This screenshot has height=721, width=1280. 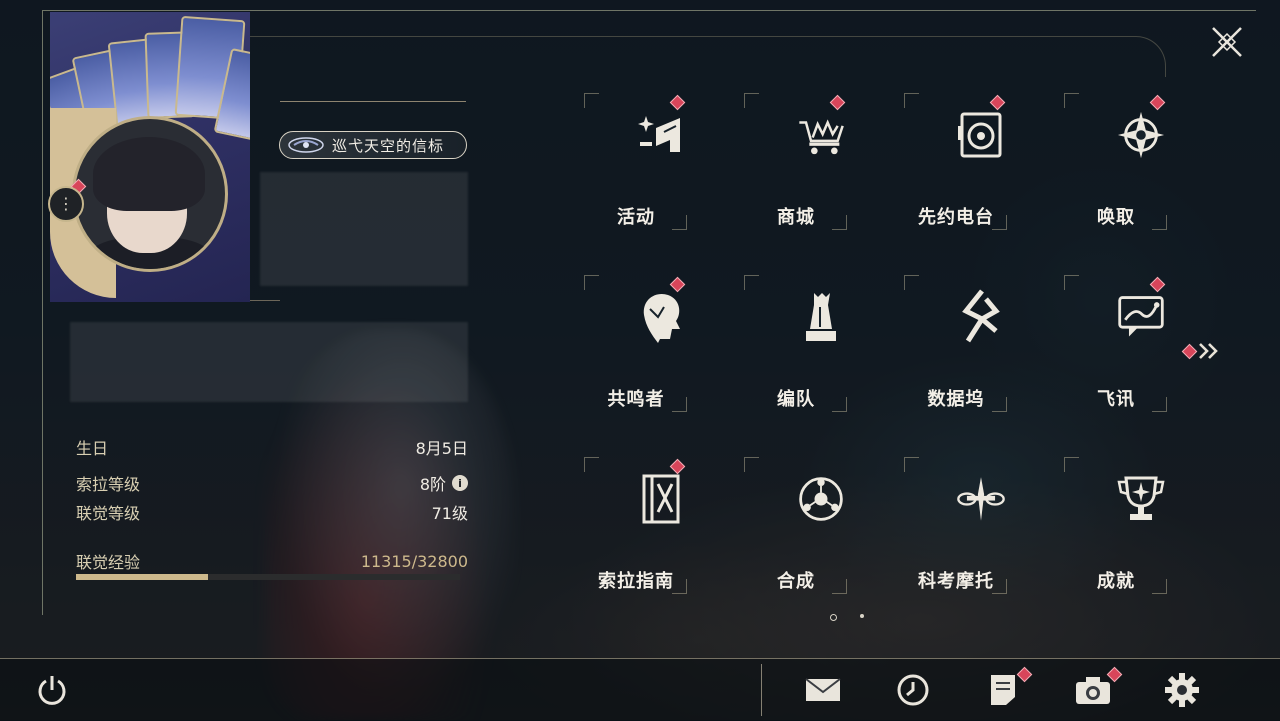 What do you see at coordinates (649, 10) in the screenshot?
I see `frame-top-line` at bounding box center [649, 10].